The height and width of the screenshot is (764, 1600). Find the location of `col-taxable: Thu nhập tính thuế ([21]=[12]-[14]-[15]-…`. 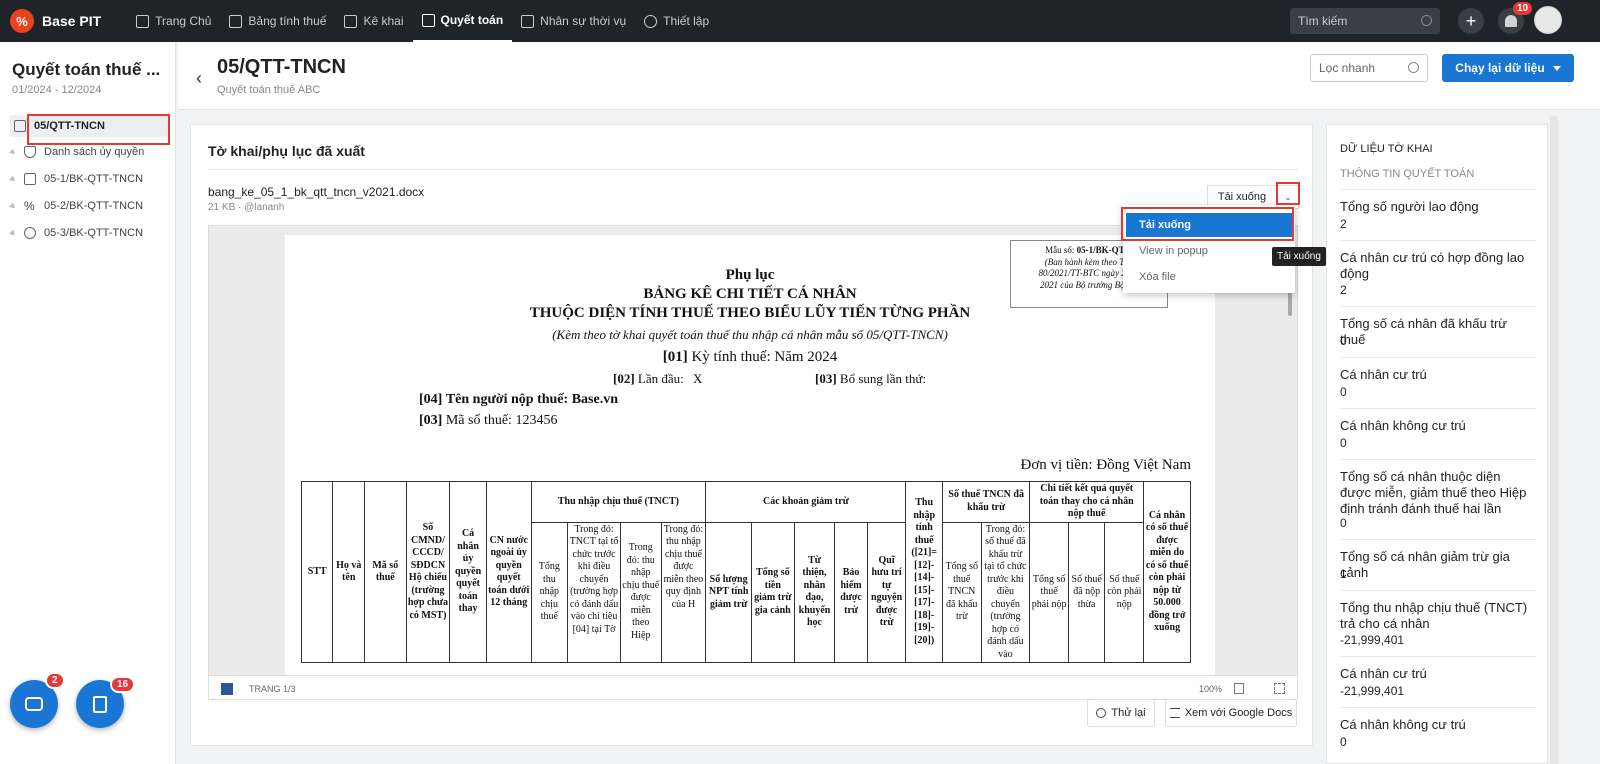

col-taxable: Thu nhập tính thuế ([21]=[12]-[14]-[15]-… is located at coordinates (924, 572).